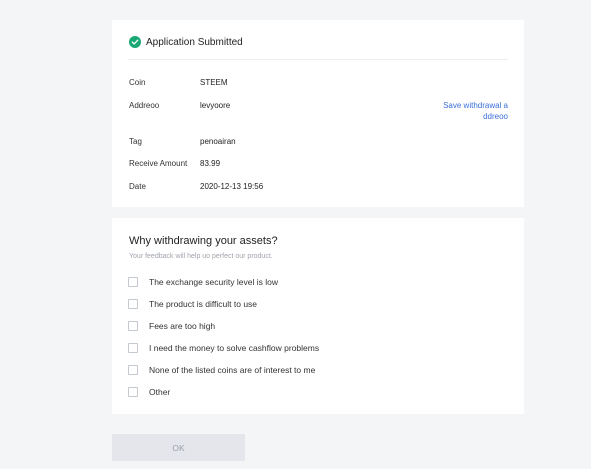  What do you see at coordinates (468, 111) in the screenshot?
I see `save-withdrawal-address-link: Save withdrawal a ddreoo` at bounding box center [468, 111].